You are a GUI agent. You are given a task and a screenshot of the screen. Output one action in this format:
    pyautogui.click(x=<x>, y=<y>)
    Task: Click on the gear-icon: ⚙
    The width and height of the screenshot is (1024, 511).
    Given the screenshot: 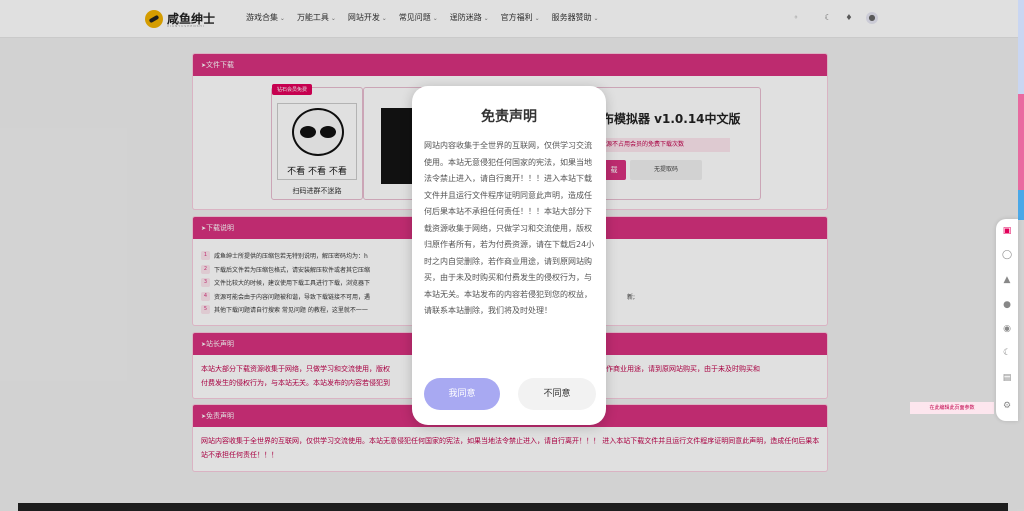 What is the action you would take?
    pyautogui.click(x=1007, y=406)
    